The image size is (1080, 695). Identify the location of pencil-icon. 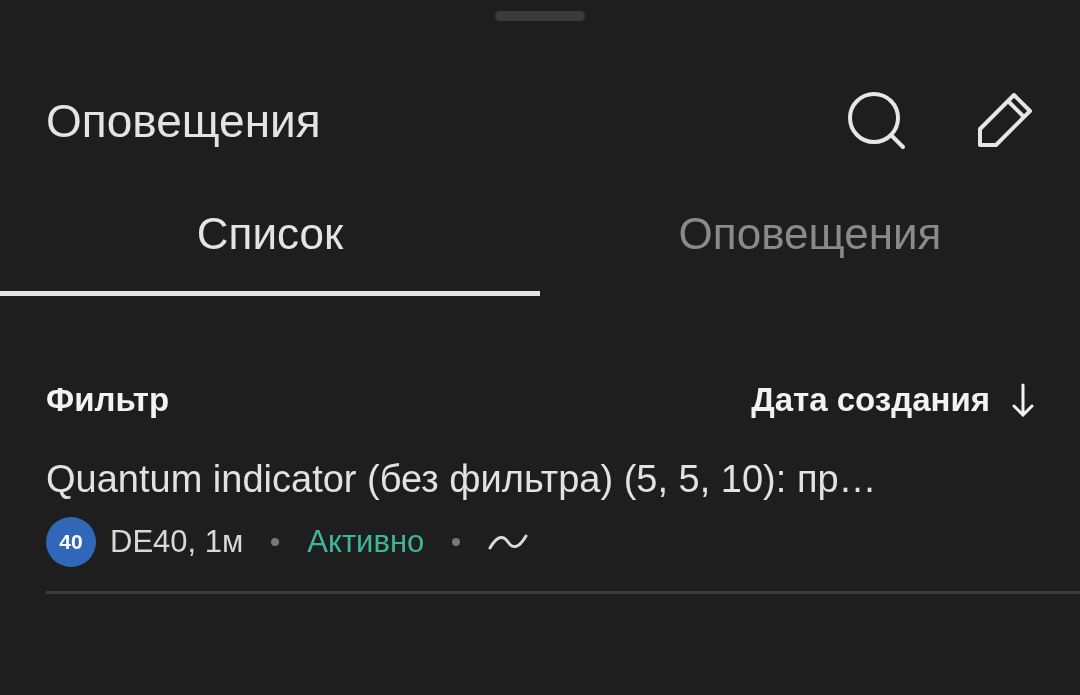
(1006, 121).